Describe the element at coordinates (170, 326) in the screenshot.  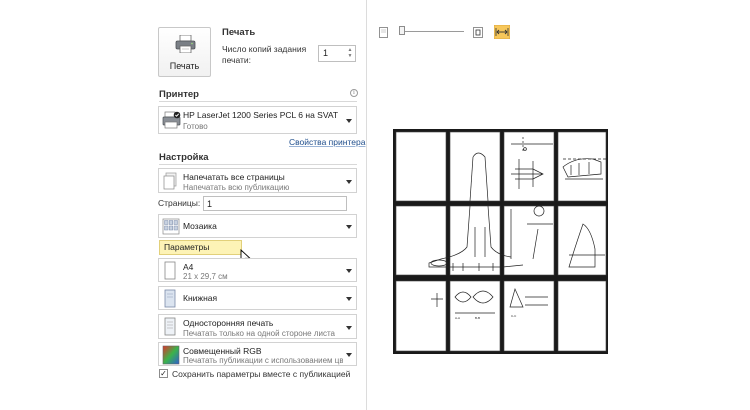
I see `single-sided-icon` at that location.